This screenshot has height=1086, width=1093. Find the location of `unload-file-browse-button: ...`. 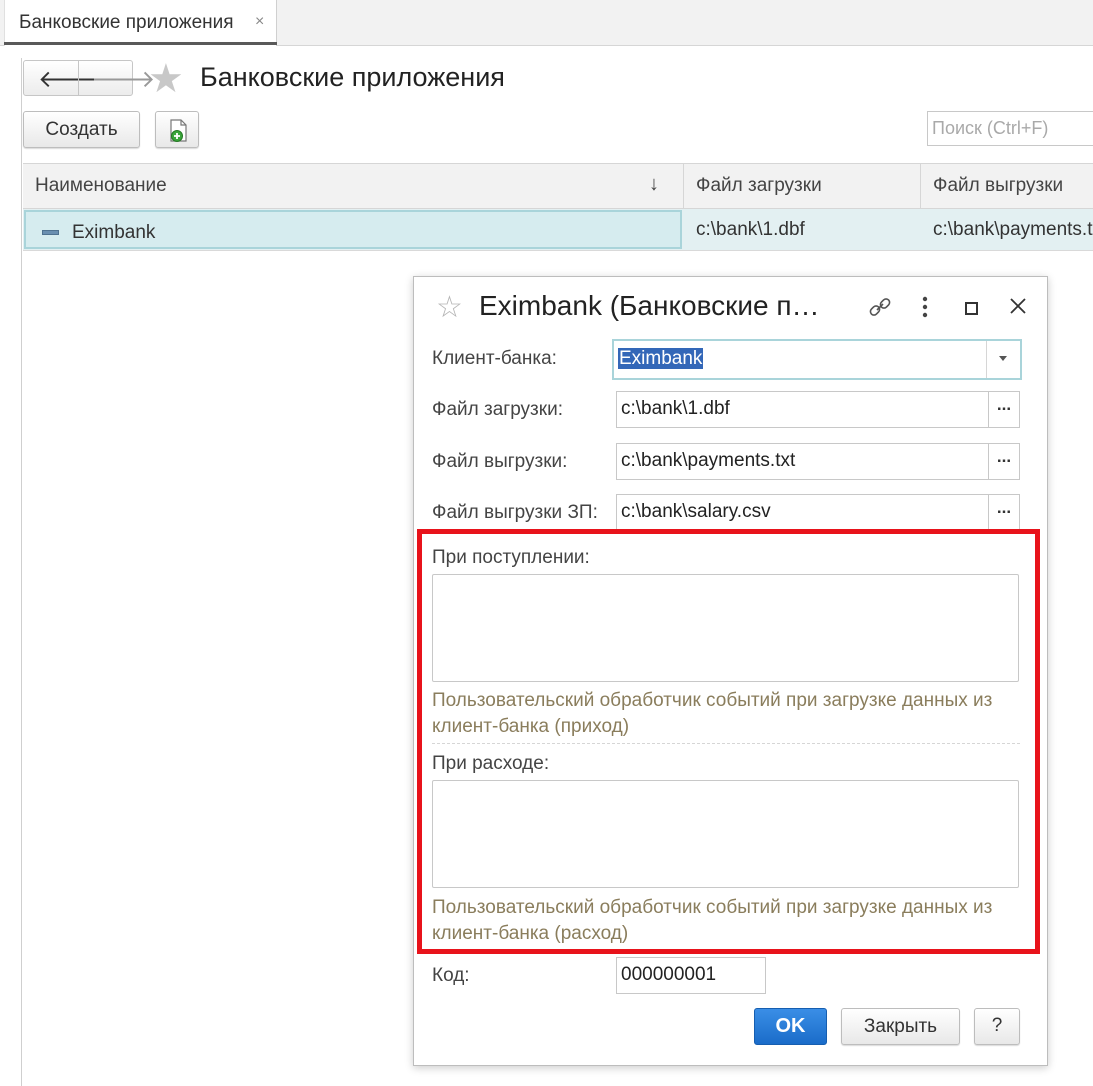

unload-file-browse-button: ... is located at coordinates (1004, 461).